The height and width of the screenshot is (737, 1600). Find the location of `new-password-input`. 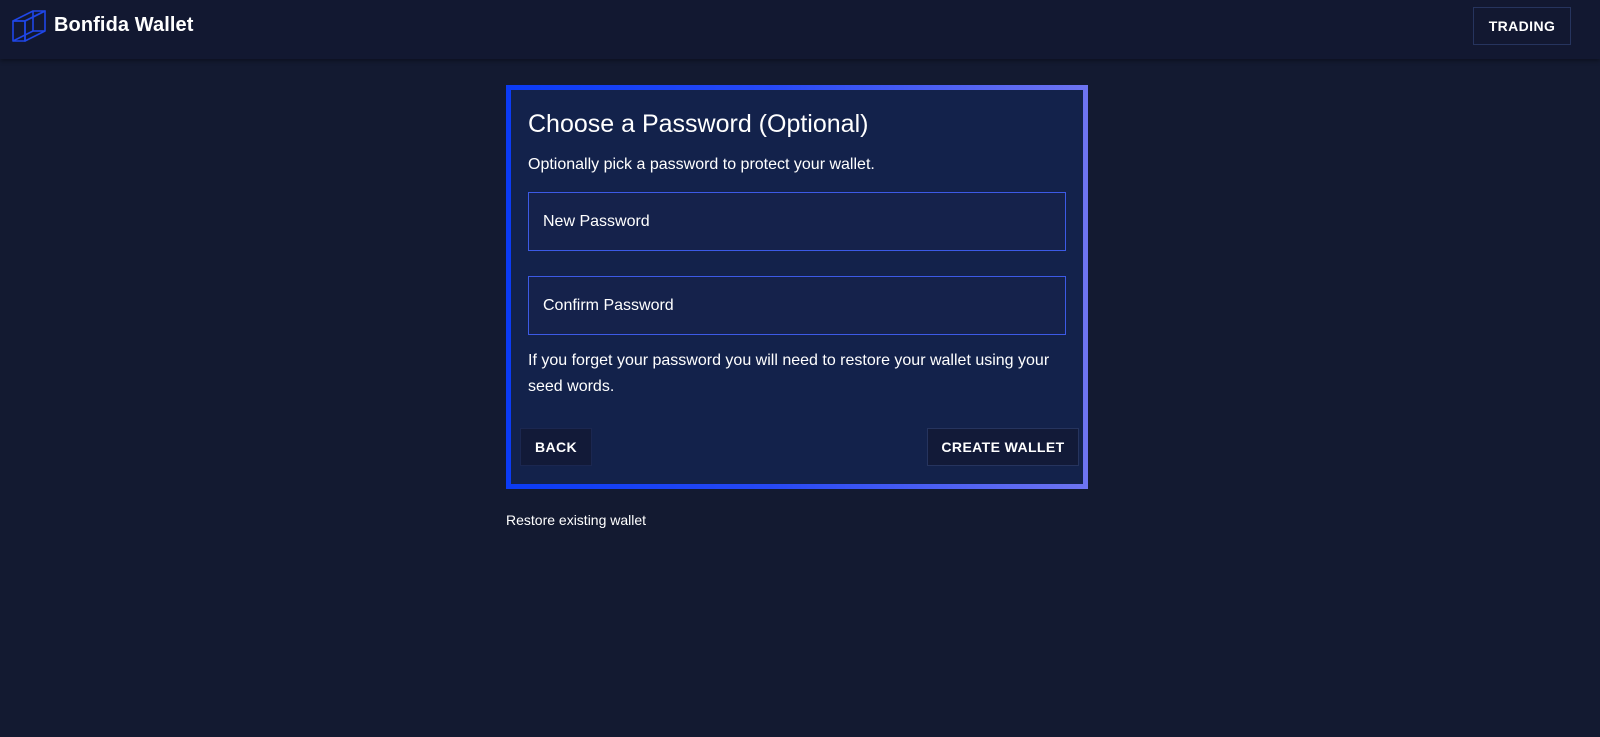

new-password-input is located at coordinates (797, 221).